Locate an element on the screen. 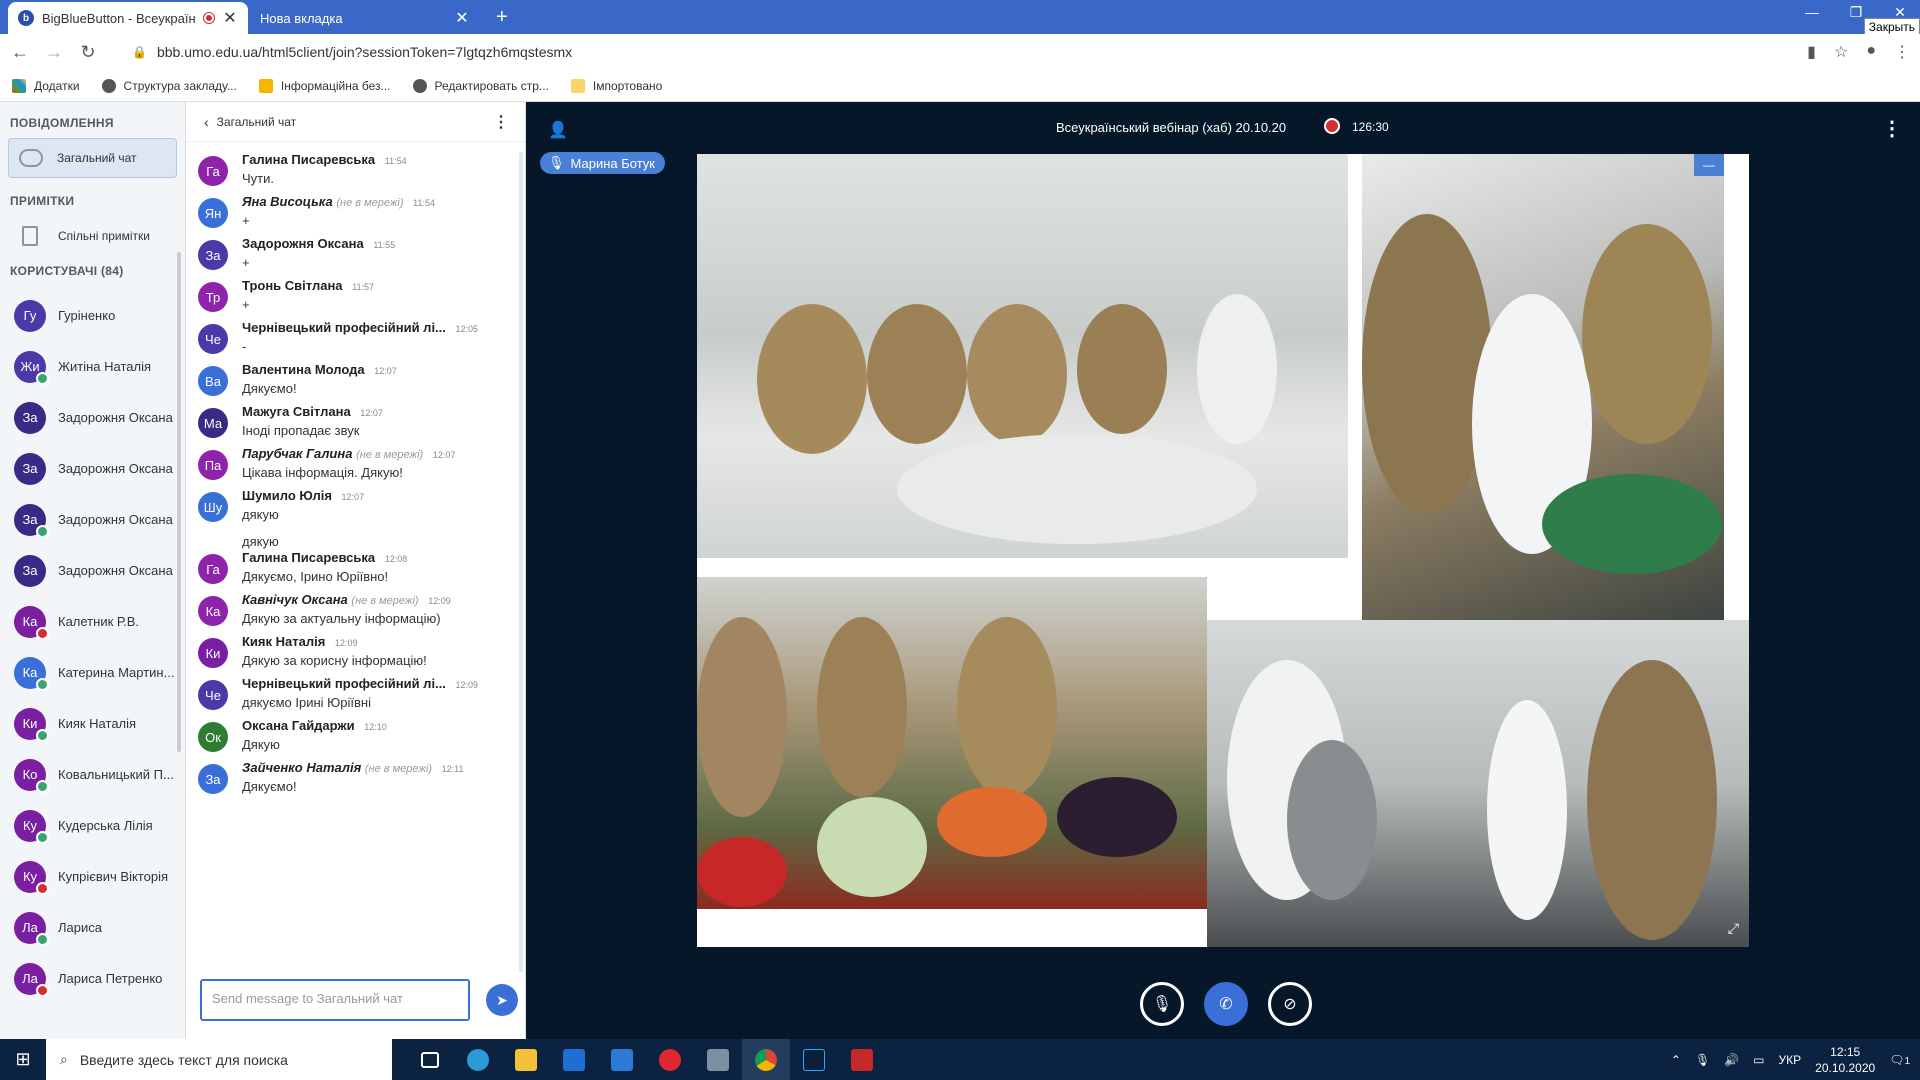 The image size is (1920, 1080). back-chevron-icon: ‹ is located at coordinates (206, 122).